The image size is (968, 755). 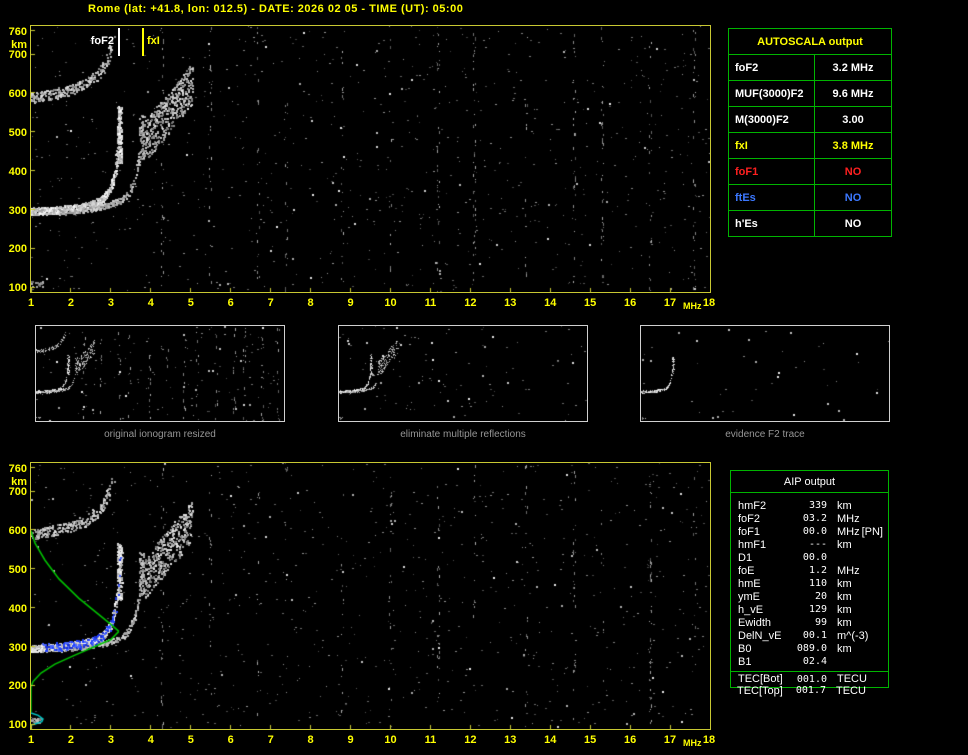 I want to click on autoscala-row-MUF3000F2: MUF(3000)F2 9.6 MHz, so click(x=810, y=93).